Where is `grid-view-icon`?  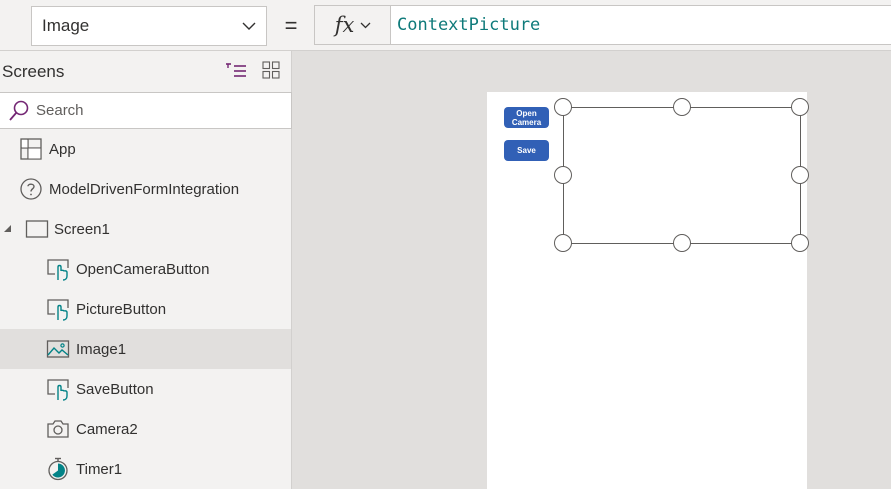 grid-view-icon is located at coordinates (271, 70).